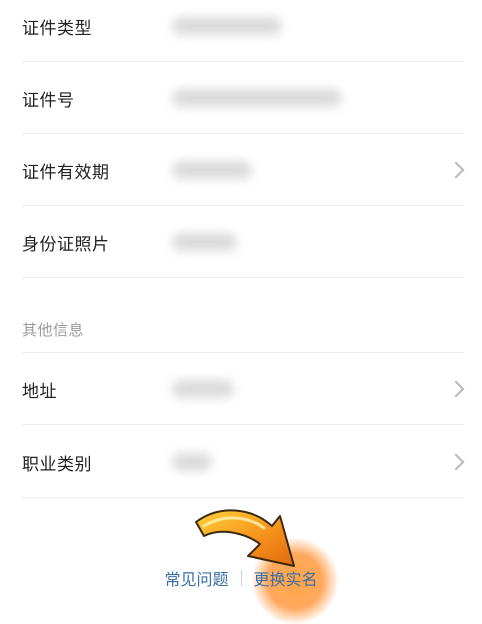 The width and height of the screenshot is (482, 624). I want to click on id-photo-label: 身份证照片, so click(66, 244).